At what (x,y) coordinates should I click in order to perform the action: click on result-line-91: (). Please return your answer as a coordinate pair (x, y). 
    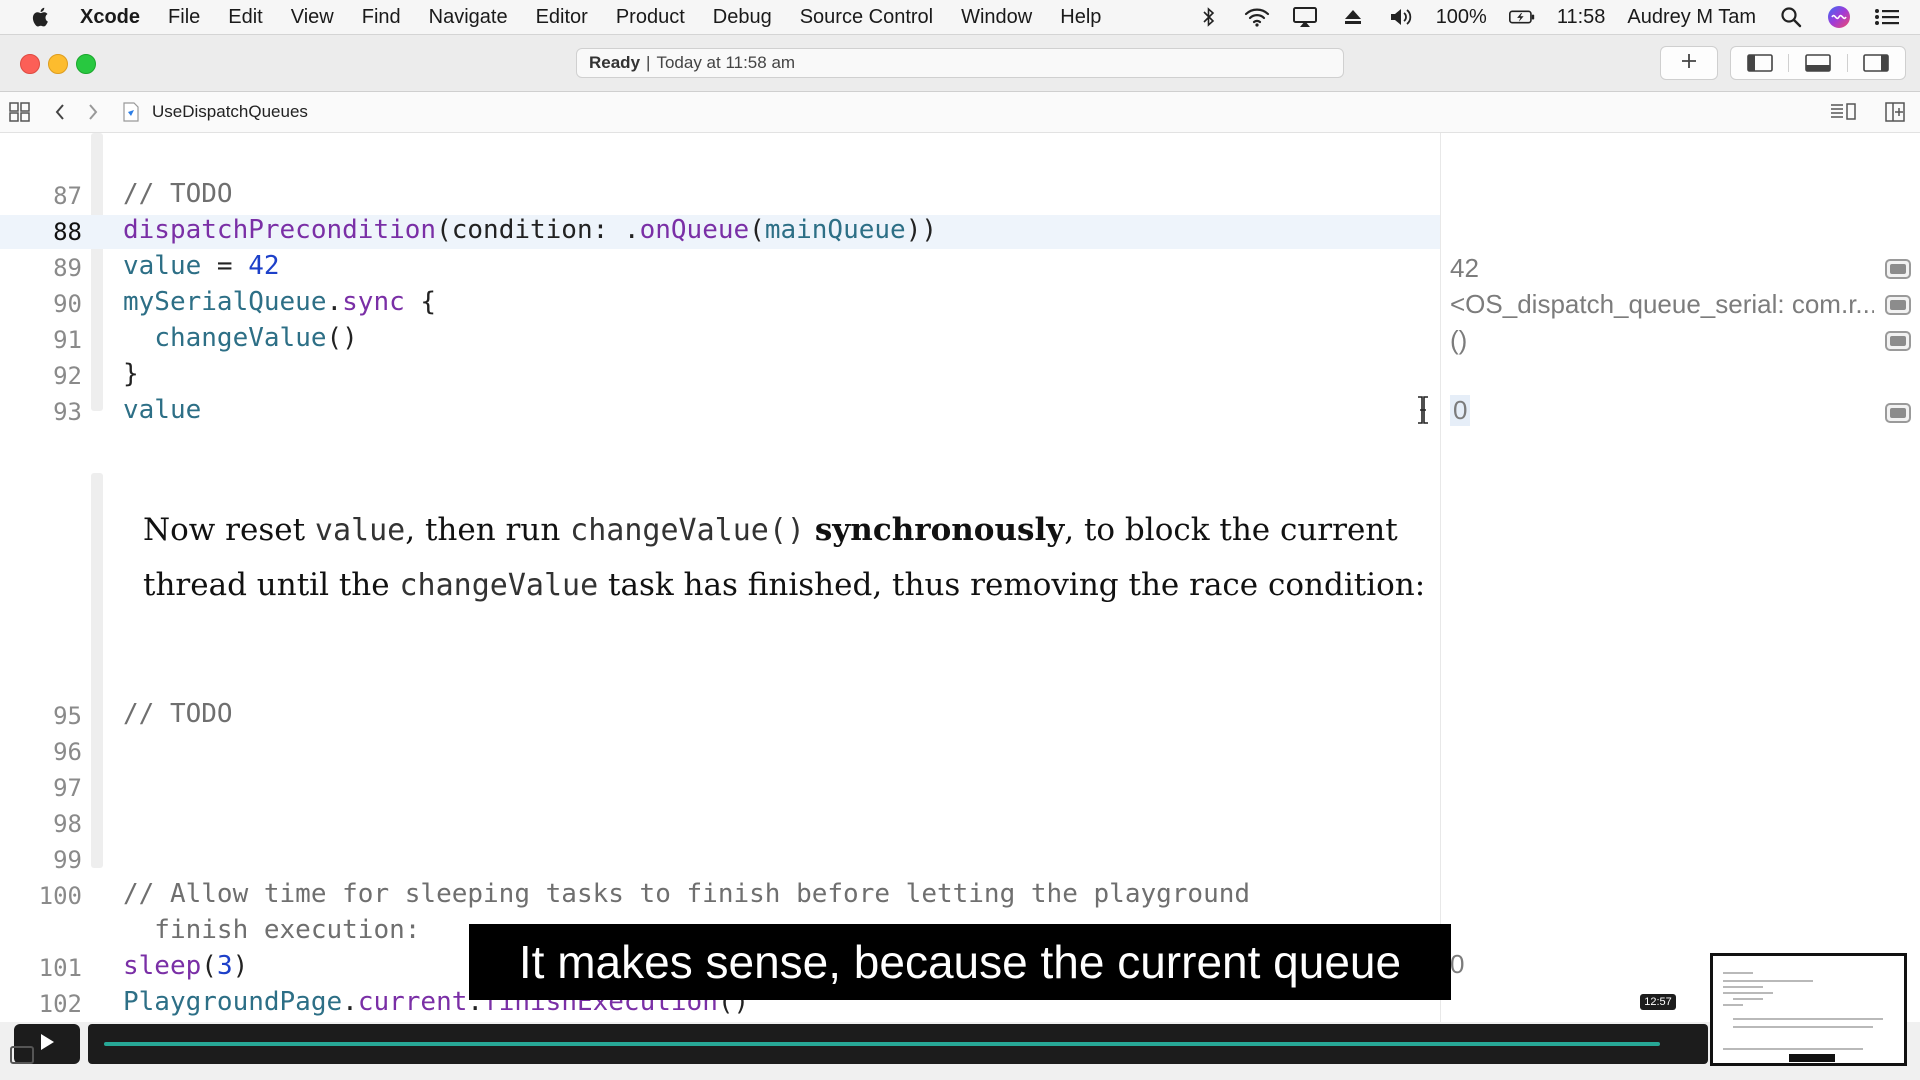
    Looking at the image, I should click on (1459, 340).